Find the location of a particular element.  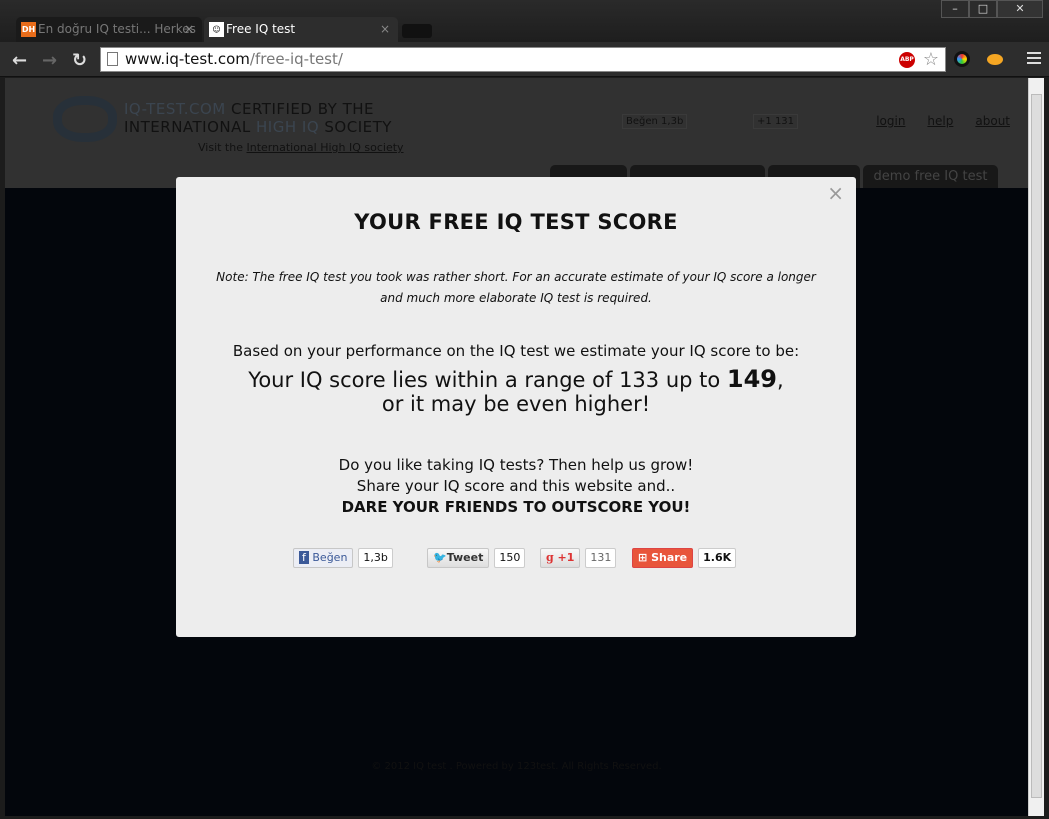

share-widget: ⊞ Share 1.6K is located at coordinates (684, 558).